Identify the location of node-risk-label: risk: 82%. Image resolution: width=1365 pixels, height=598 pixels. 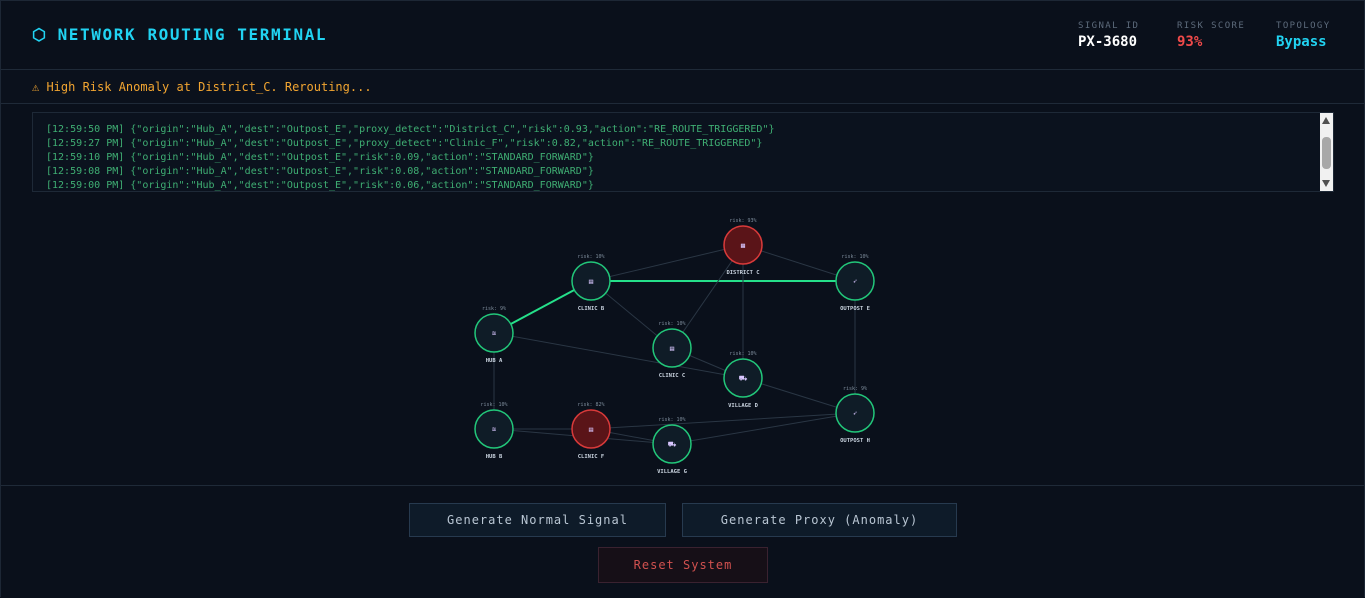
(590, 405).